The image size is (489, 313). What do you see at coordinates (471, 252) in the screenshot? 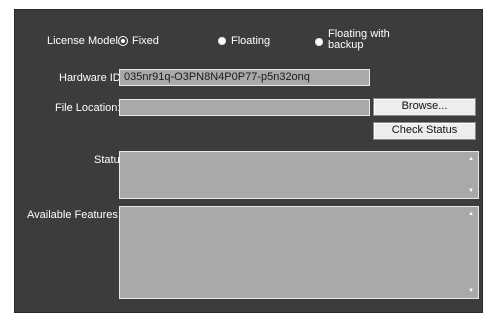
I see `features-scrollbar: ▲ ▼` at bounding box center [471, 252].